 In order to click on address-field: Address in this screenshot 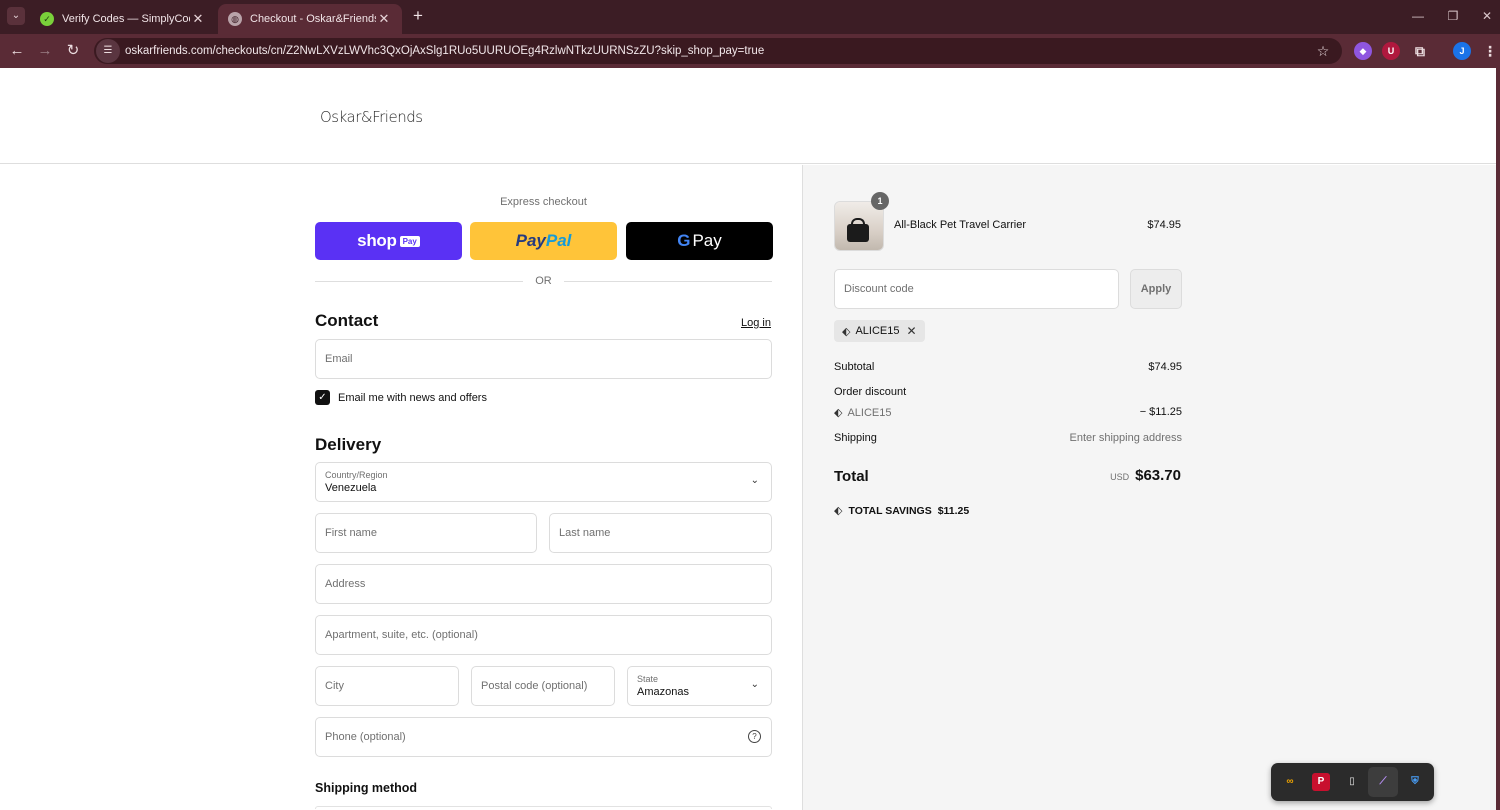, I will do `click(543, 584)`.